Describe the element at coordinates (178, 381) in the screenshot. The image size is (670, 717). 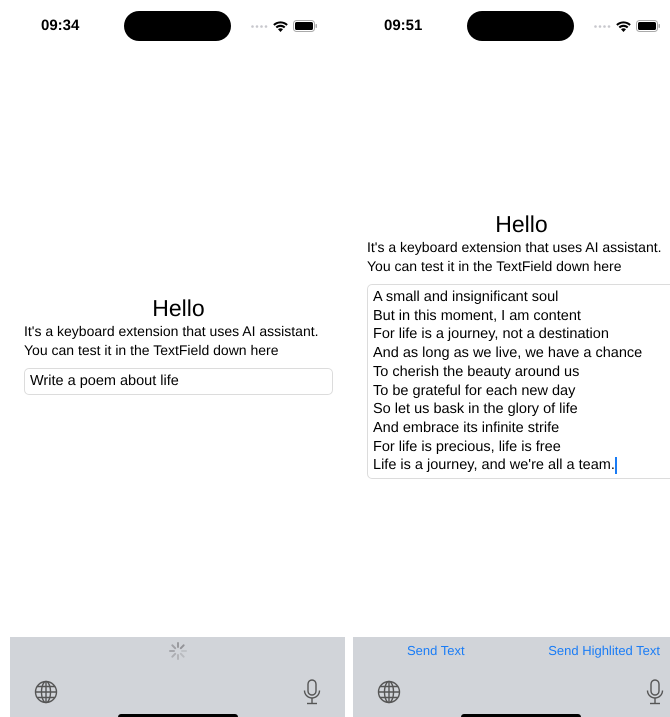
I see `text-field: Write a poem about life` at that location.